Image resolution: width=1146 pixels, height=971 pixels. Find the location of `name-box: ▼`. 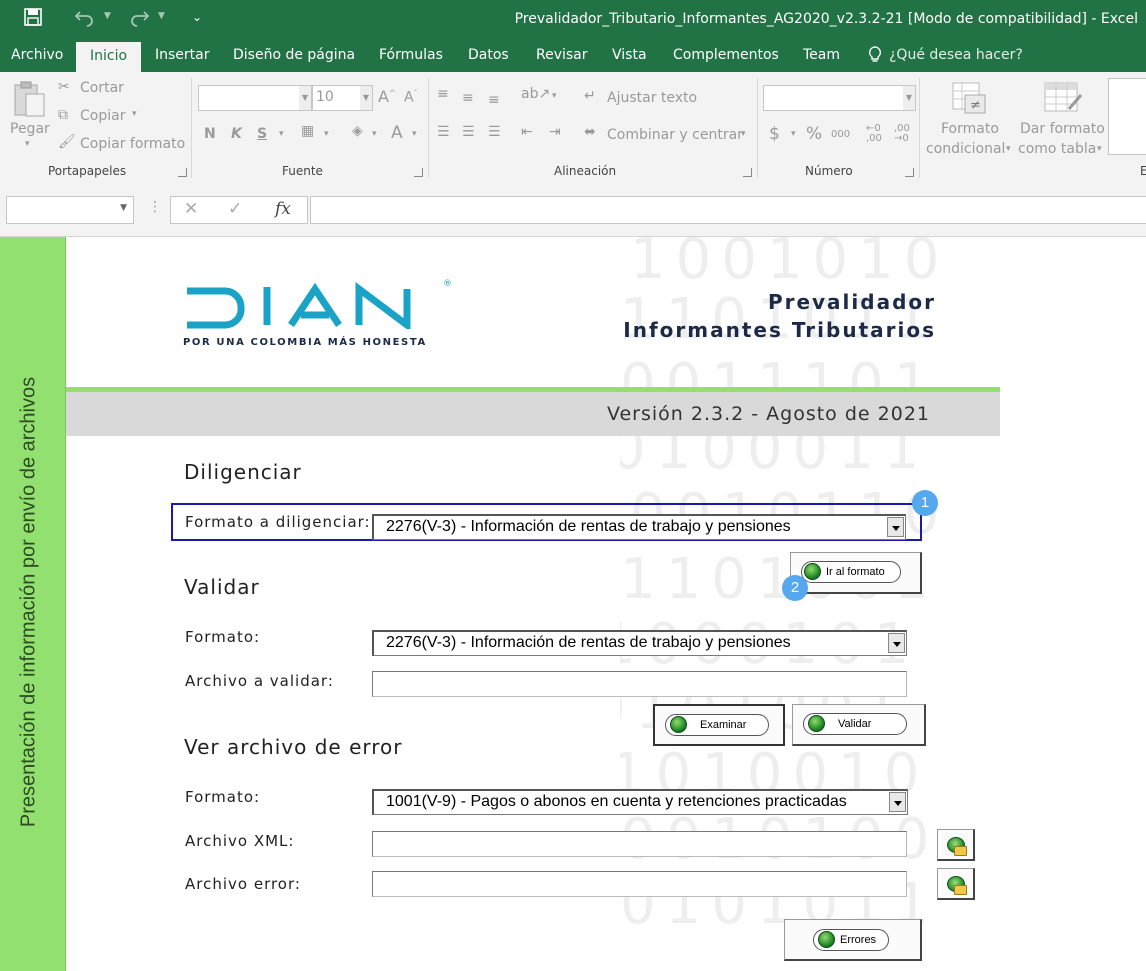

name-box: ▼ is located at coordinates (70, 210).